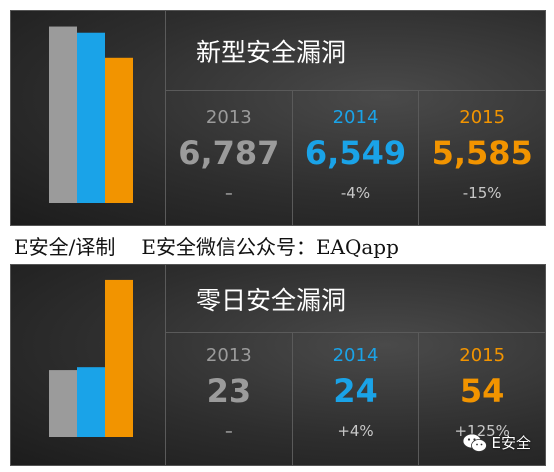 The image size is (554, 472). I want to click on wechat-icon, so click(475, 443).